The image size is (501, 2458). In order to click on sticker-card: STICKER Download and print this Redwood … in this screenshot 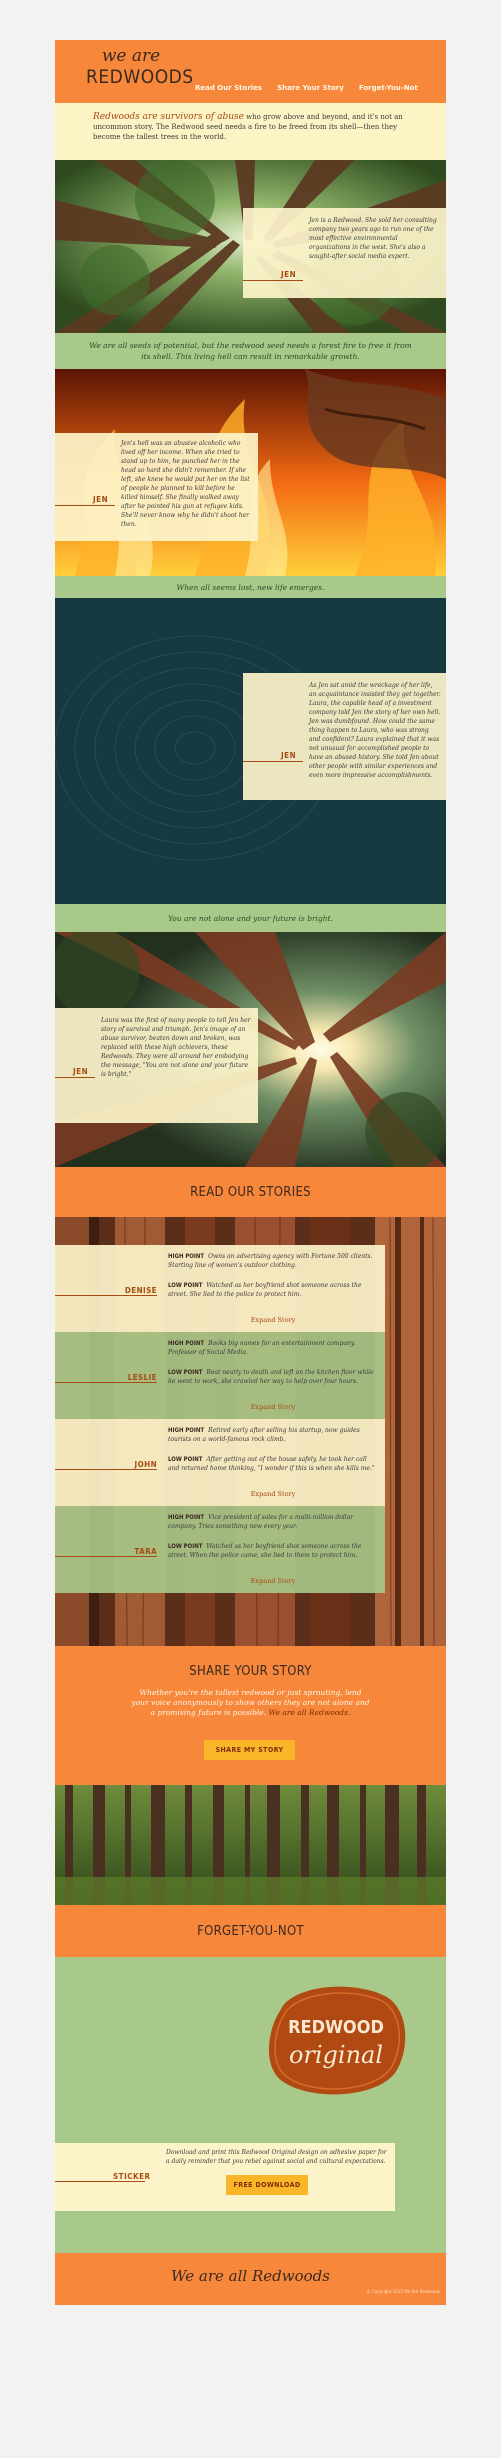, I will do `click(225, 2177)`.